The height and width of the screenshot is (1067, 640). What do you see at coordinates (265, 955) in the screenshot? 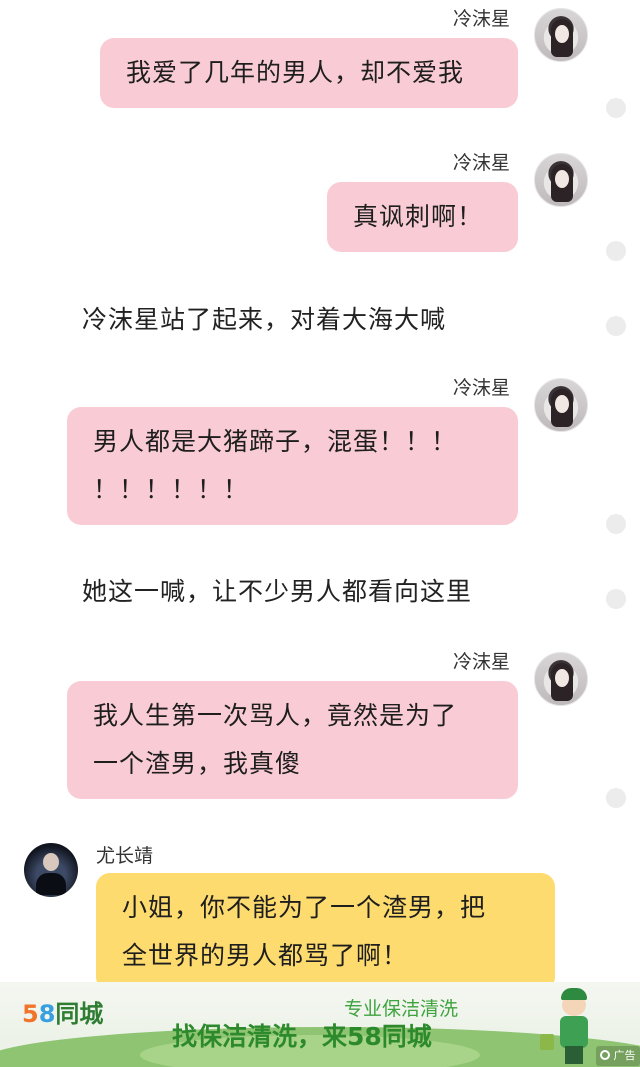
I see `message-line: 全世界的男人都骂了啊！` at bounding box center [265, 955].